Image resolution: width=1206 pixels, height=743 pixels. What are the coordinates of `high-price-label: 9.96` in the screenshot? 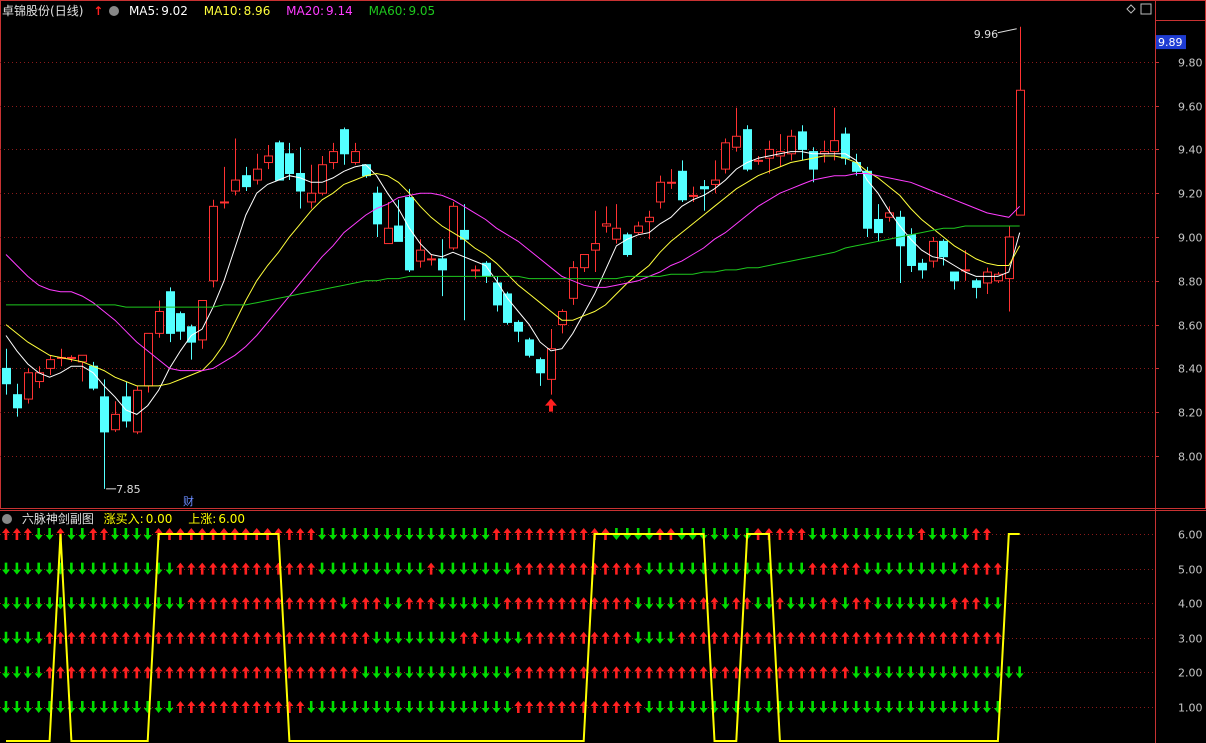 It's located at (986, 34).